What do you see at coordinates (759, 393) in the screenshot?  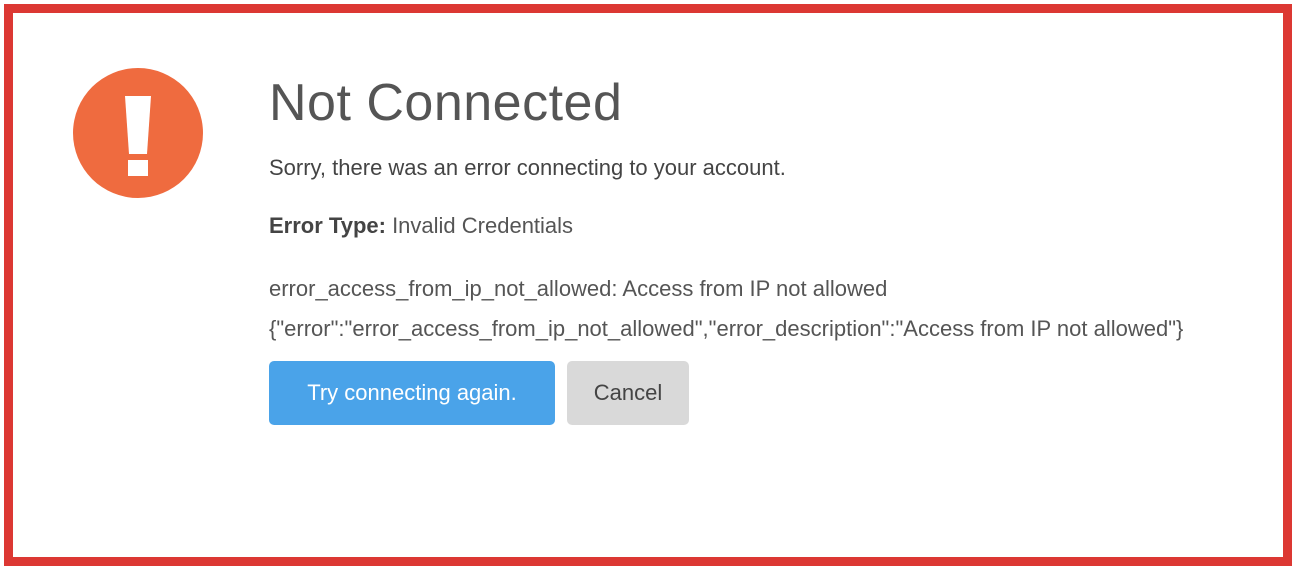 I see `dialog-actions: Try connecting again. Cancel` at bounding box center [759, 393].